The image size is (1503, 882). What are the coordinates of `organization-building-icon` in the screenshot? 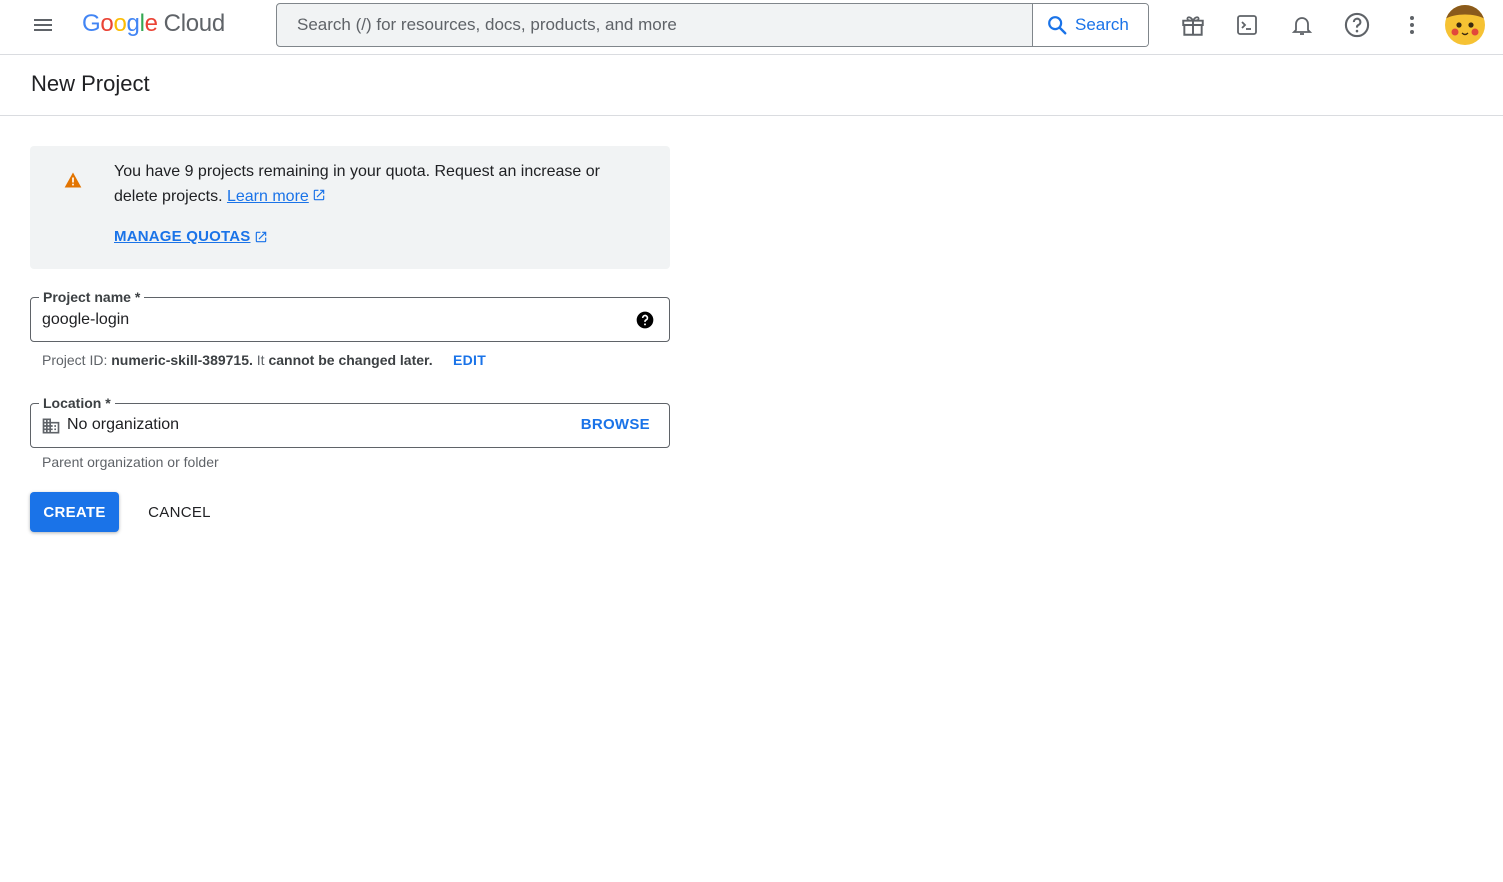 It's located at (51, 426).